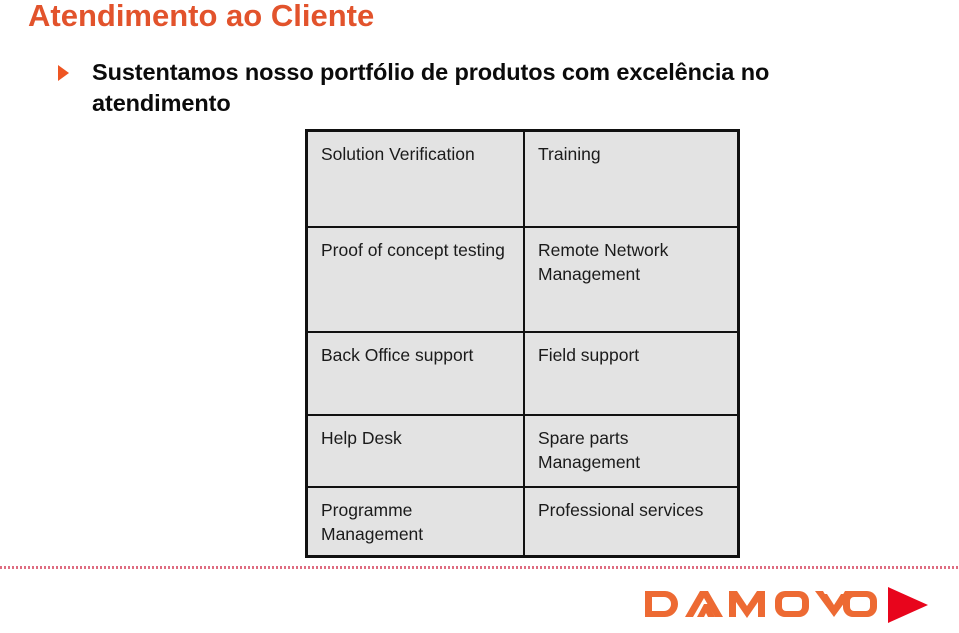 This screenshot has height=633, width=959. I want to click on table-cell-service: Remote Network Management, so click(631, 279).